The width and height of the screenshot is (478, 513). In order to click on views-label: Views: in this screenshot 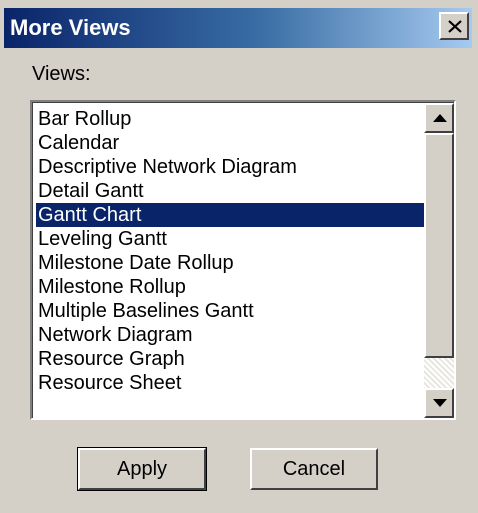, I will do `click(61, 74)`.